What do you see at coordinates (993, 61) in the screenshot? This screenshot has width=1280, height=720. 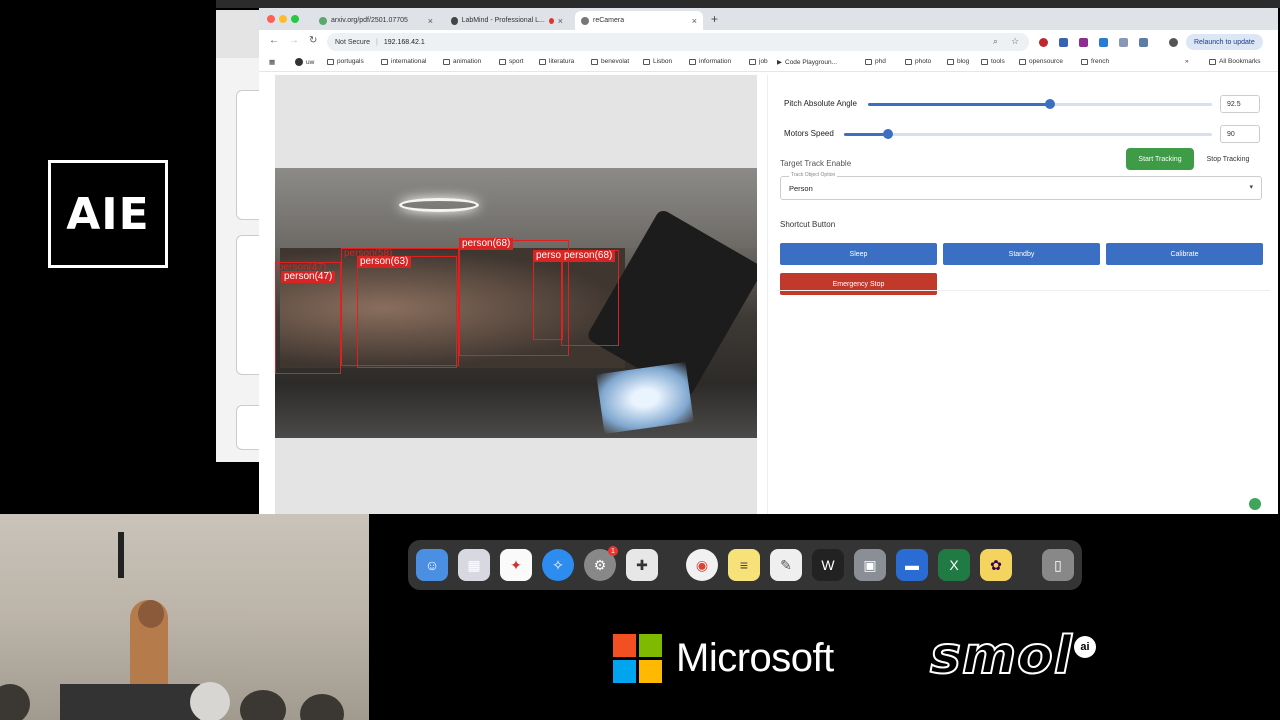 I see `bookmark-tools: tools` at bounding box center [993, 61].